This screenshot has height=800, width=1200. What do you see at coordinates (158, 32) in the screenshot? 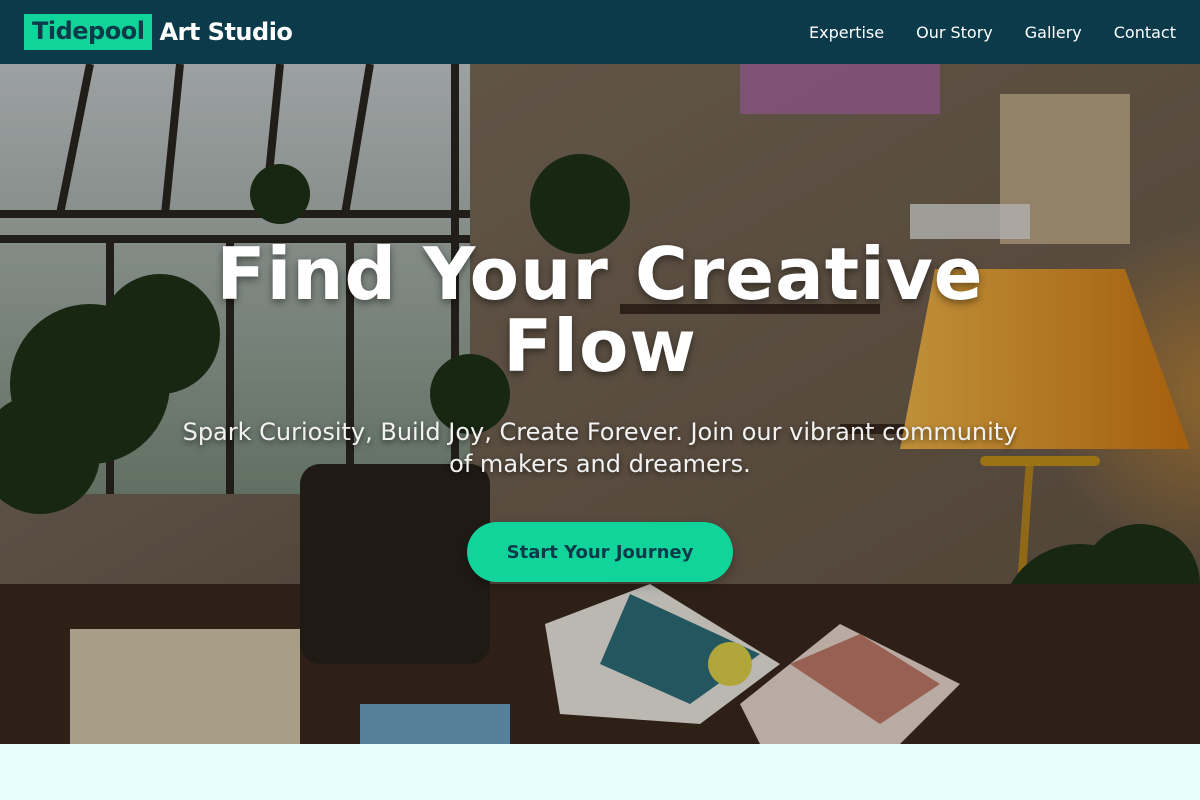
I see `brand-logo: Tidepool Art Studio` at bounding box center [158, 32].